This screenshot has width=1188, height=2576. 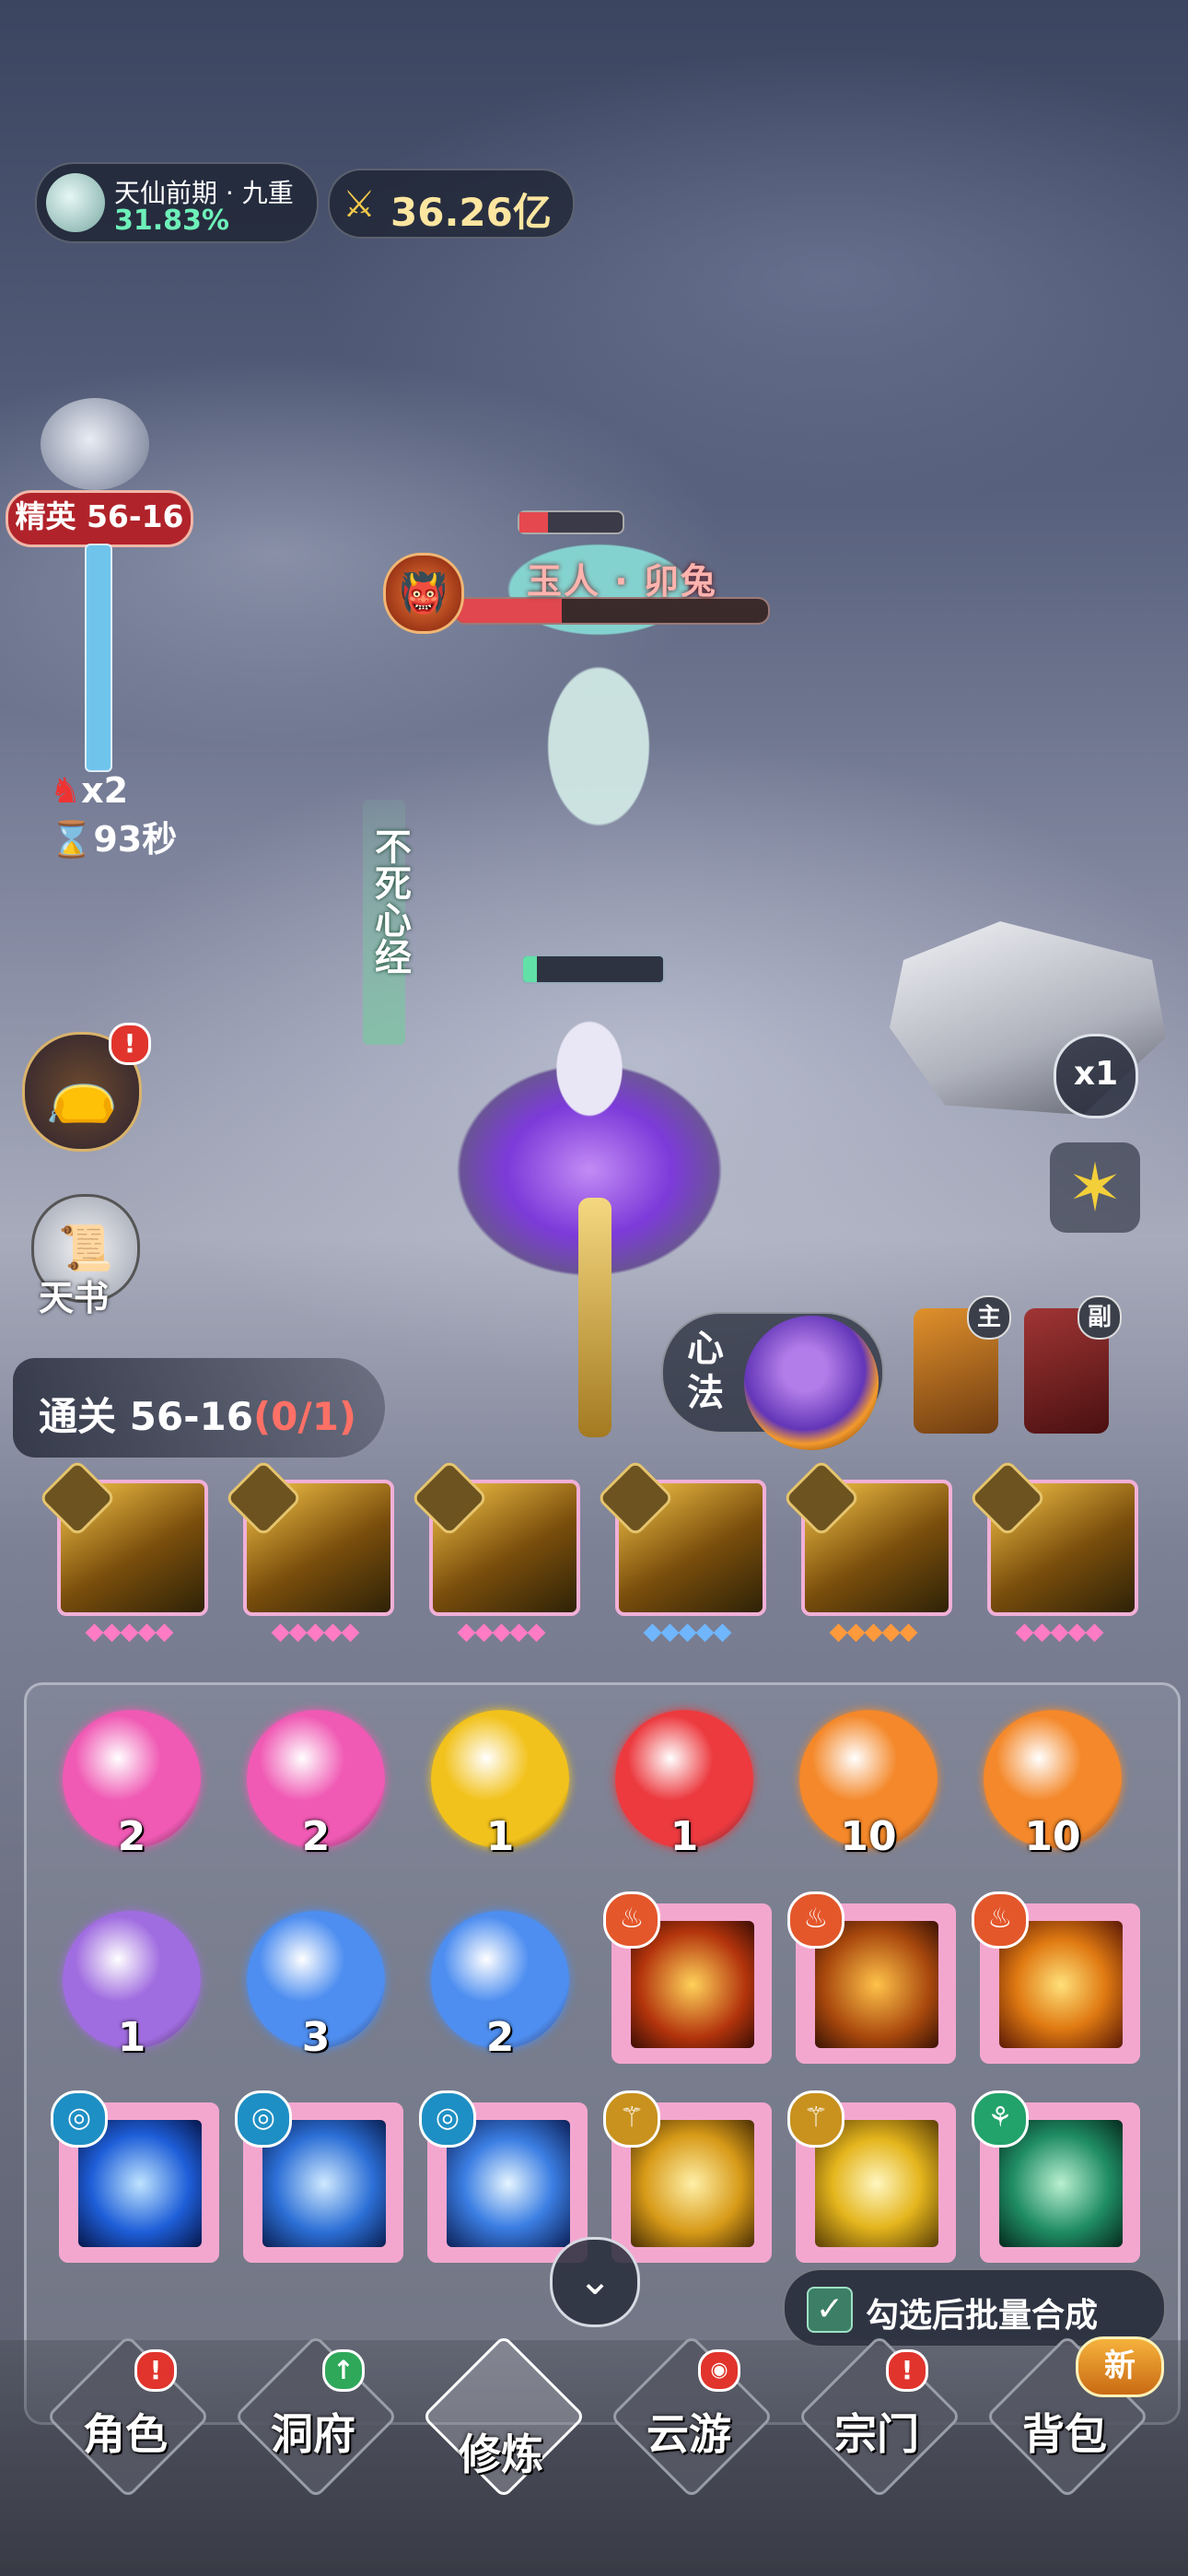 What do you see at coordinates (594, 1317) in the screenshot?
I see `flying-sword` at bounding box center [594, 1317].